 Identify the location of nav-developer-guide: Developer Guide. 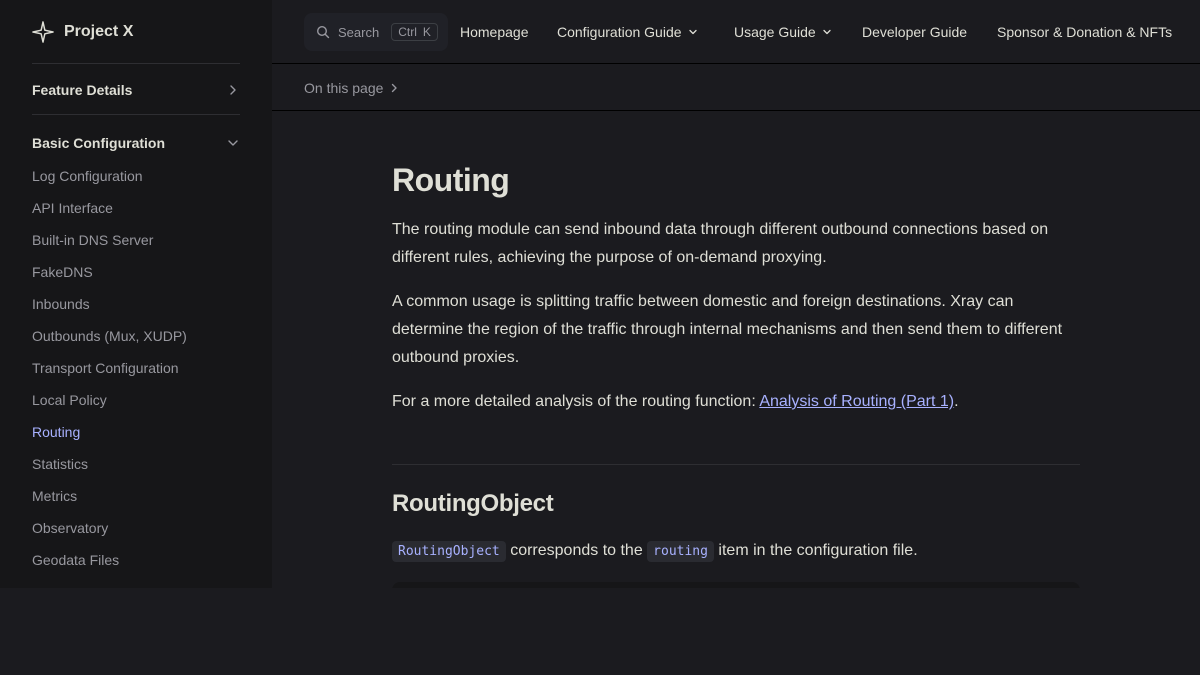
(914, 32).